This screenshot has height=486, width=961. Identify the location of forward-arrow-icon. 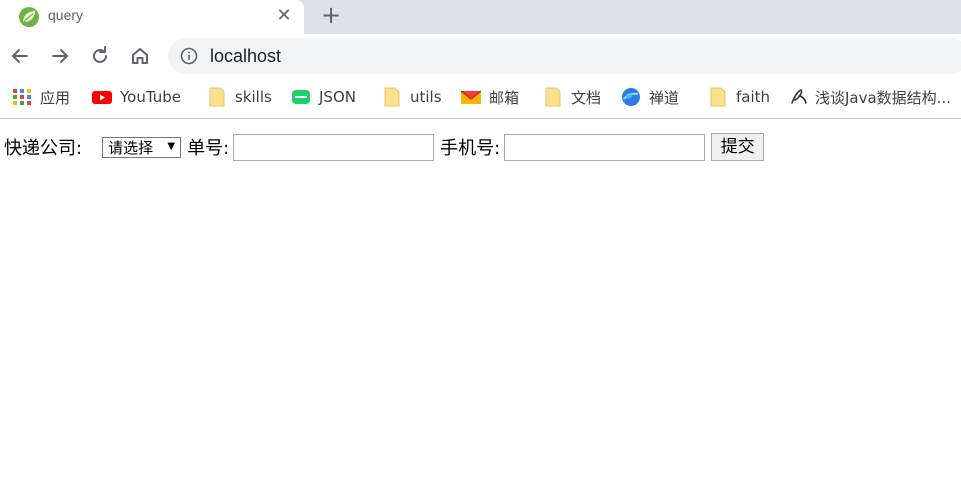
(60, 56).